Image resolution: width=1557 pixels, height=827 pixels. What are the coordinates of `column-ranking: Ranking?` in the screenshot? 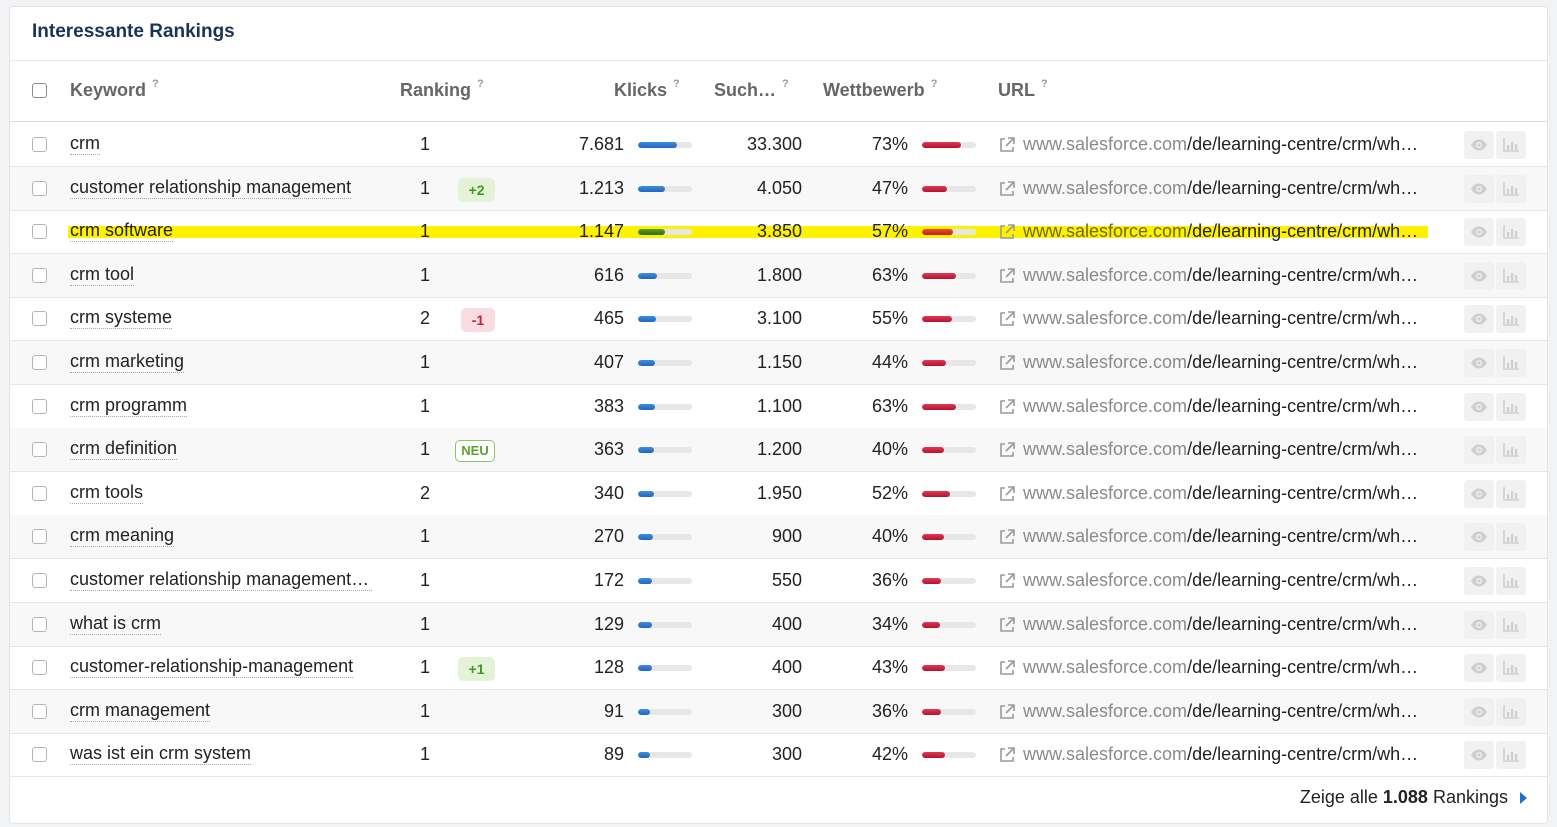 It's located at (442, 89).